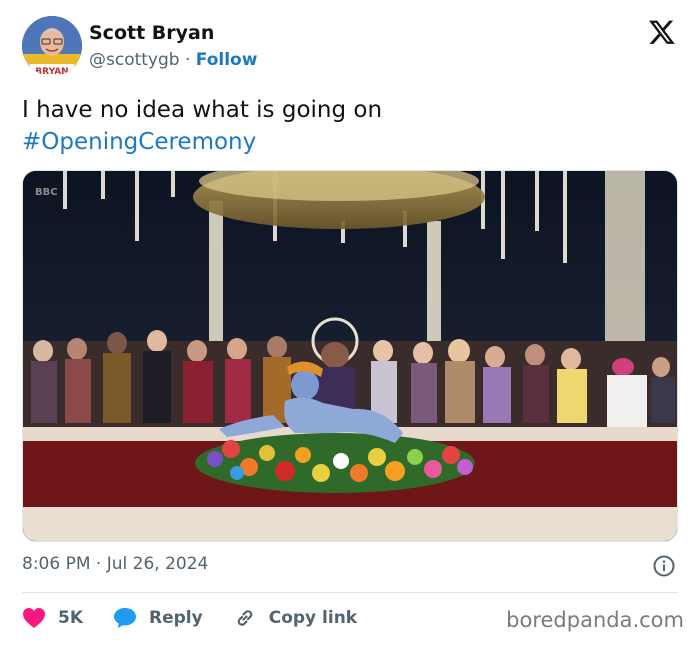  I want to click on tweet-timestamp: 8:06 PM · Jul 26, 2024, so click(115, 564).